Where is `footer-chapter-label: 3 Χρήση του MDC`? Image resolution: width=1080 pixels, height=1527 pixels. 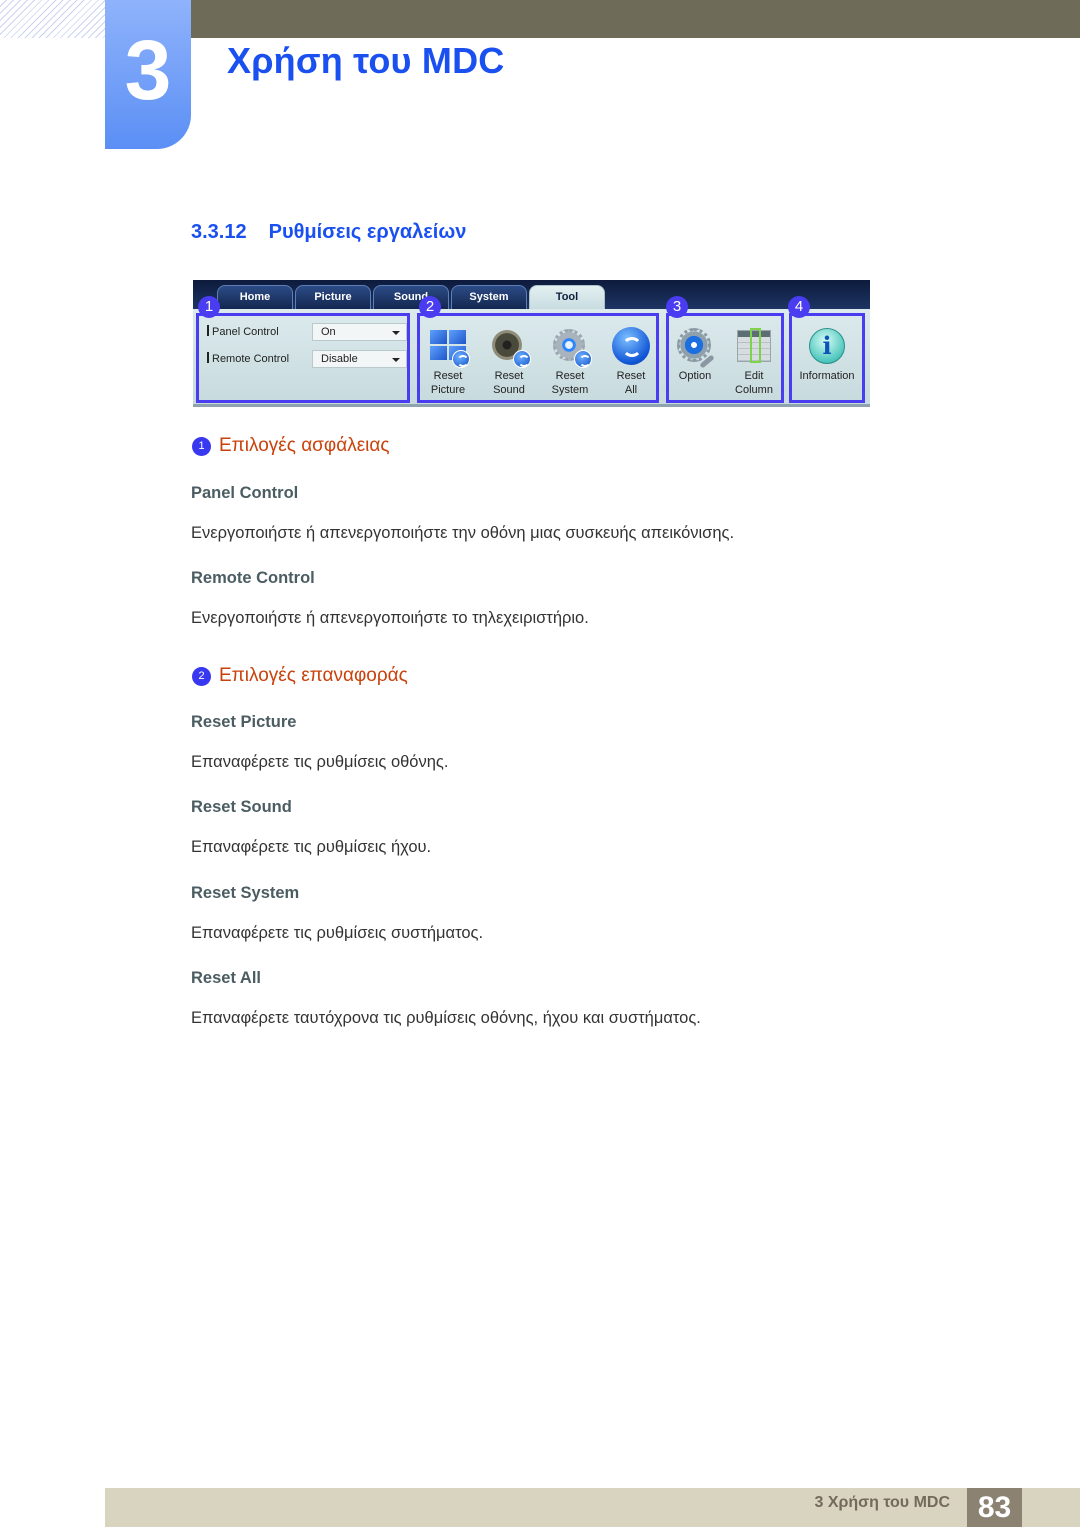 footer-chapter-label: 3 Χρήση του MDC is located at coordinates (882, 1502).